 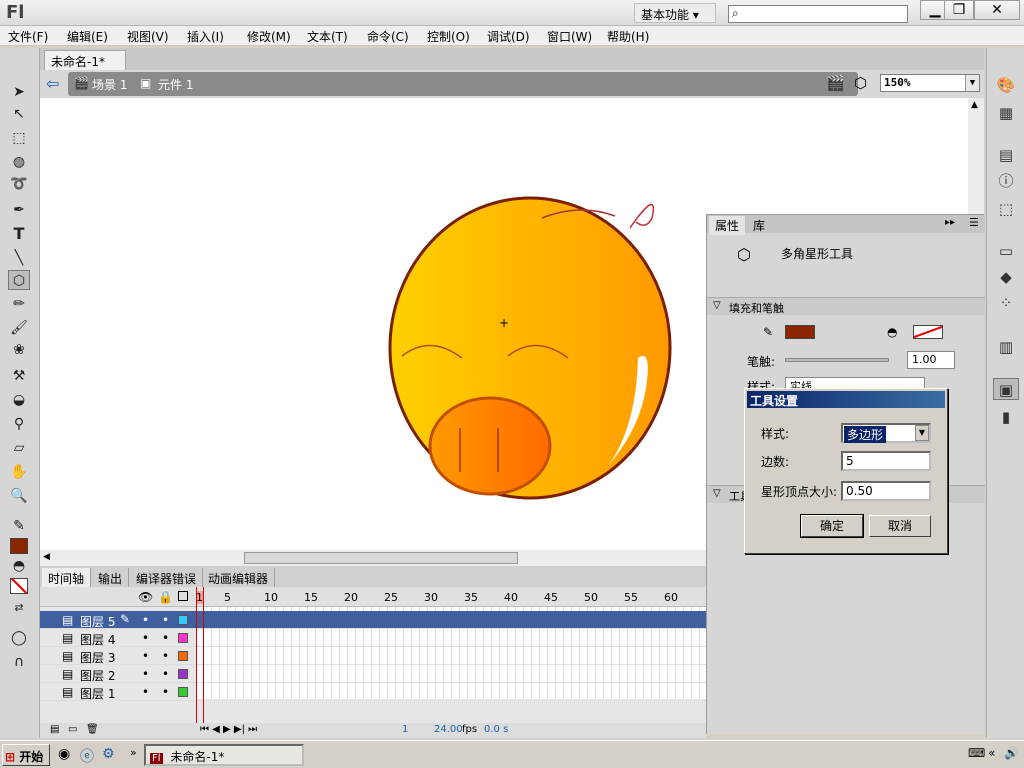 What do you see at coordinates (228, 729) in the screenshot?
I see `playback-controls-icon: ⏮ ◀ ▶ ▶| ⏭` at bounding box center [228, 729].